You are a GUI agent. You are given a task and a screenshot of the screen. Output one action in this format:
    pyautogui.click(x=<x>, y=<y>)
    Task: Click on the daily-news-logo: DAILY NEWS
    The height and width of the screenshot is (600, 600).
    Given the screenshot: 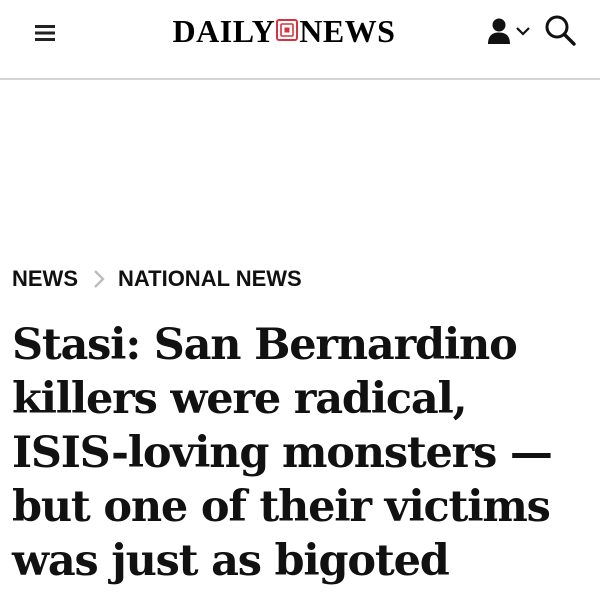 What is the action you would take?
    pyautogui.click(x=284, y=31)
    